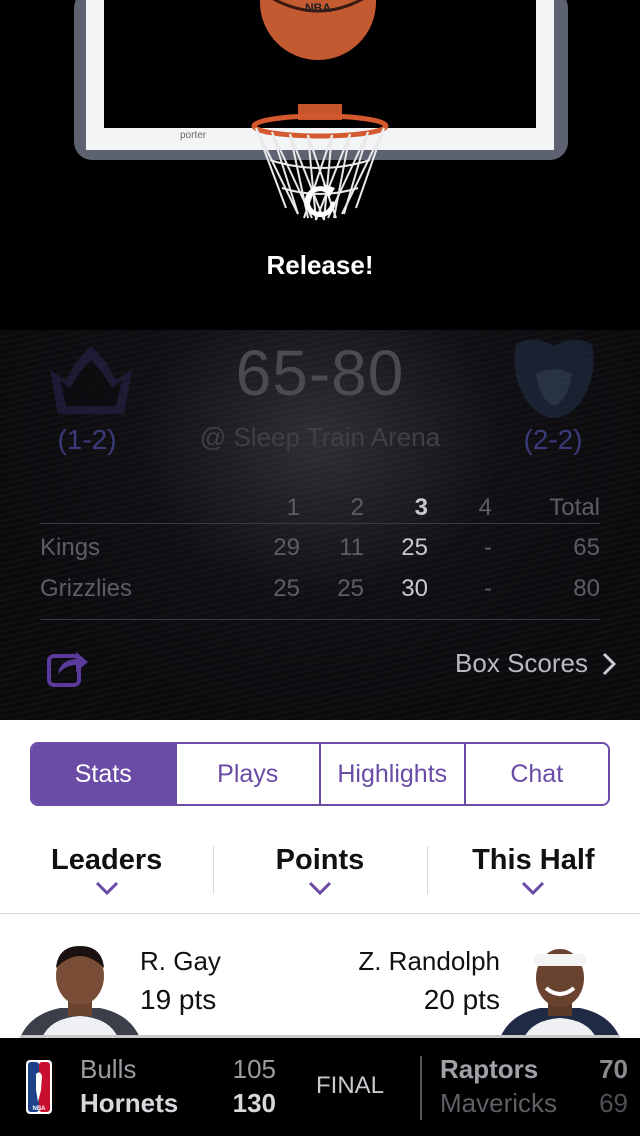  What do you see at coordinates (499, 1103) in the screenshot?
I see `ticker-team: Mavericks` at bounding box center [499, 1103].